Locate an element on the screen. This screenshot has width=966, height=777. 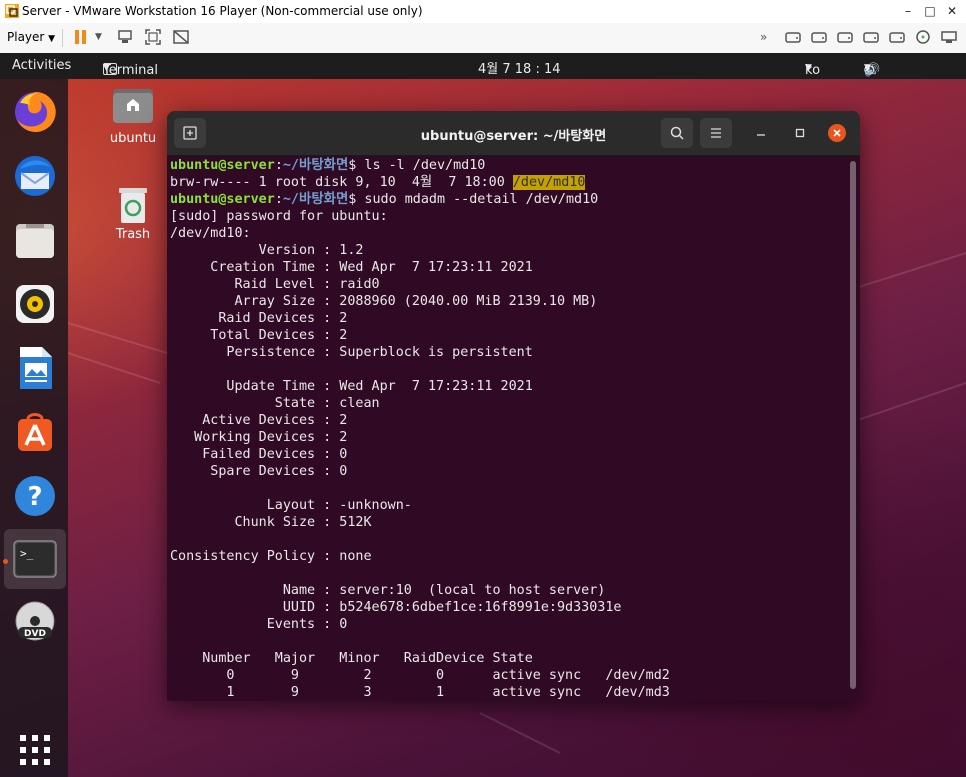
terminal-line: /dev/md10: is located at coordinates (210, 233).